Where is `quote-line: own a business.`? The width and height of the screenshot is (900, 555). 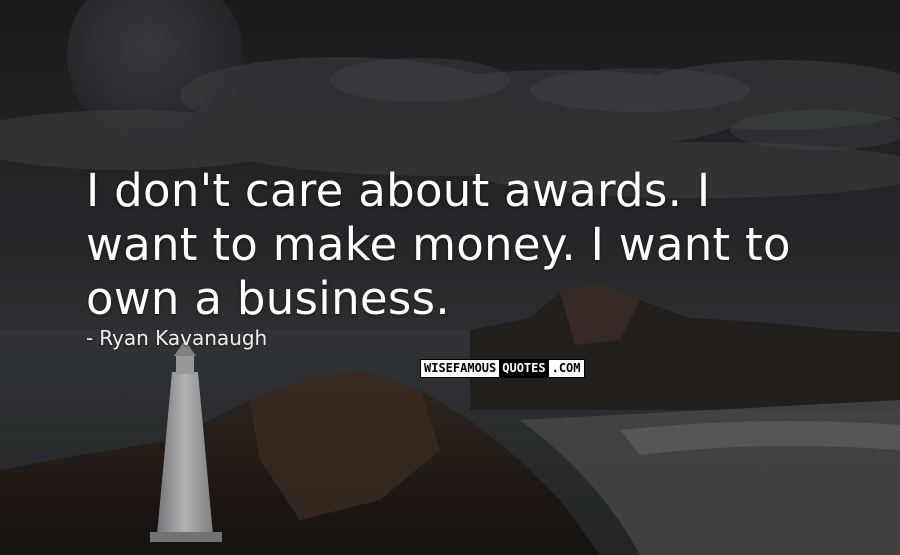 quote-line: own a business. is located at coordinates (268, 298).